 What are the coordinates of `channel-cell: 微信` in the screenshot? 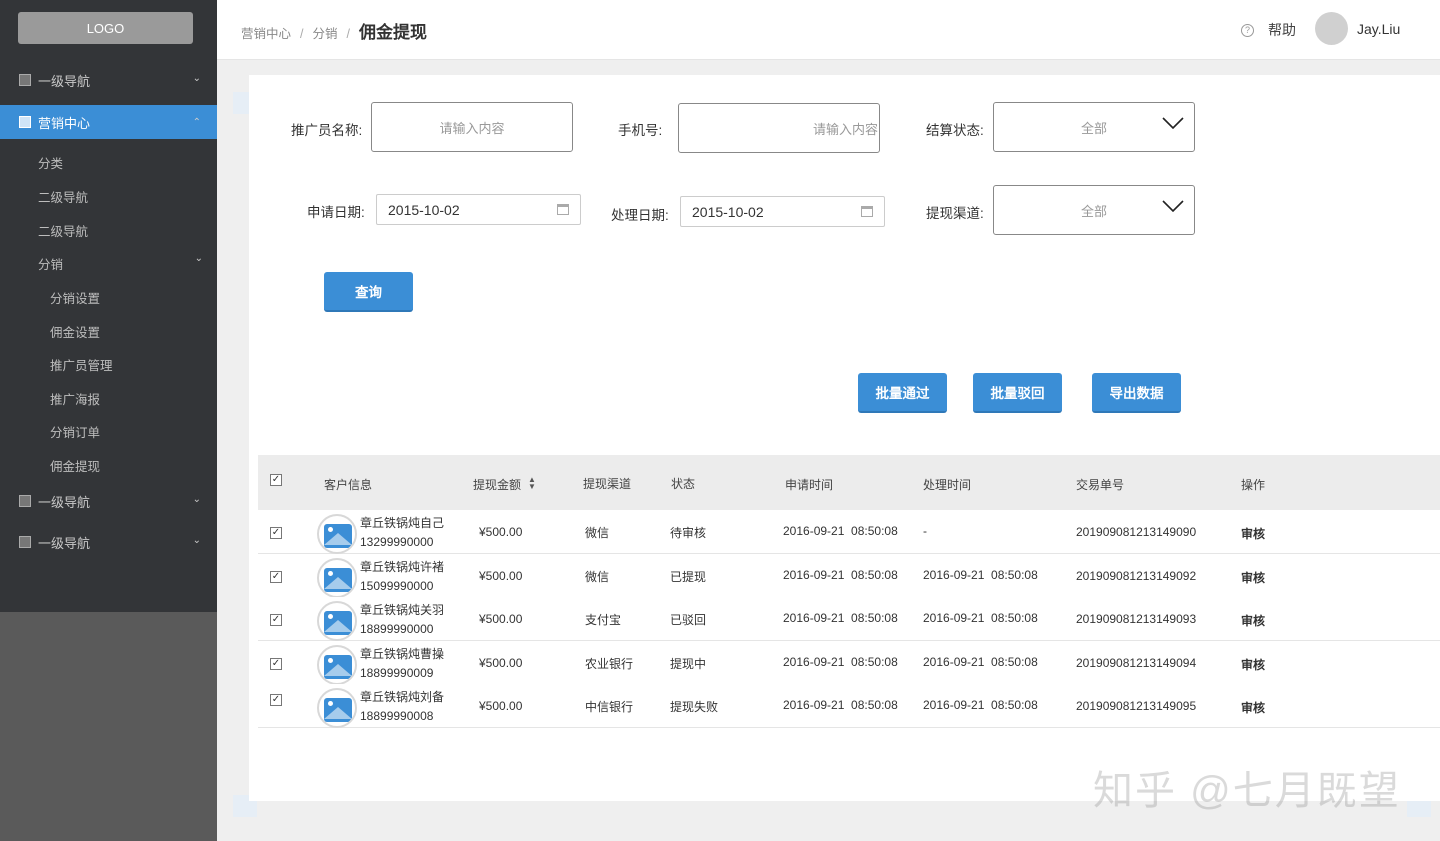 It's located at (597, 533).